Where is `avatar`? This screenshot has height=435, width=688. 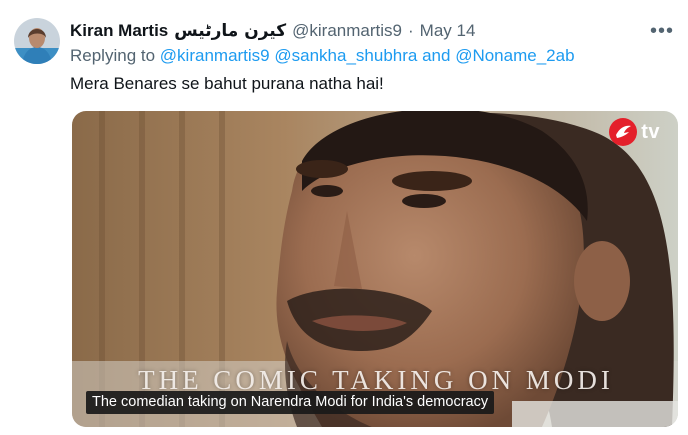
avatar is located at coordinates (37, 41).